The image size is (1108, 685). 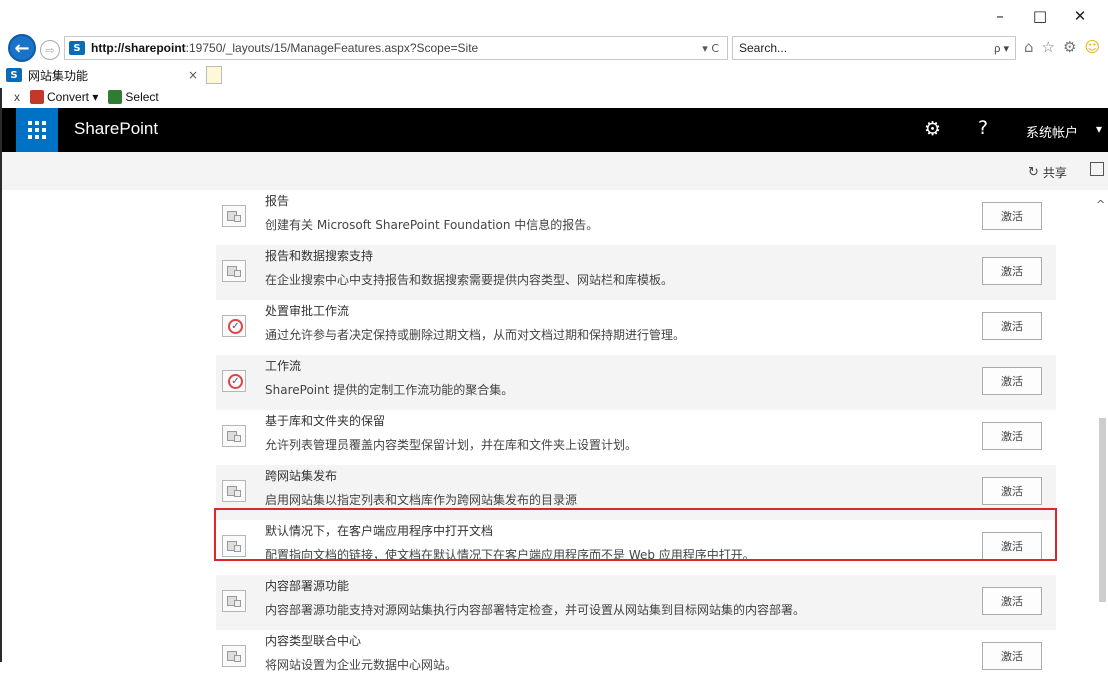 I want to click on share-button: ↻ 共享, so click(x=1047, y=172).